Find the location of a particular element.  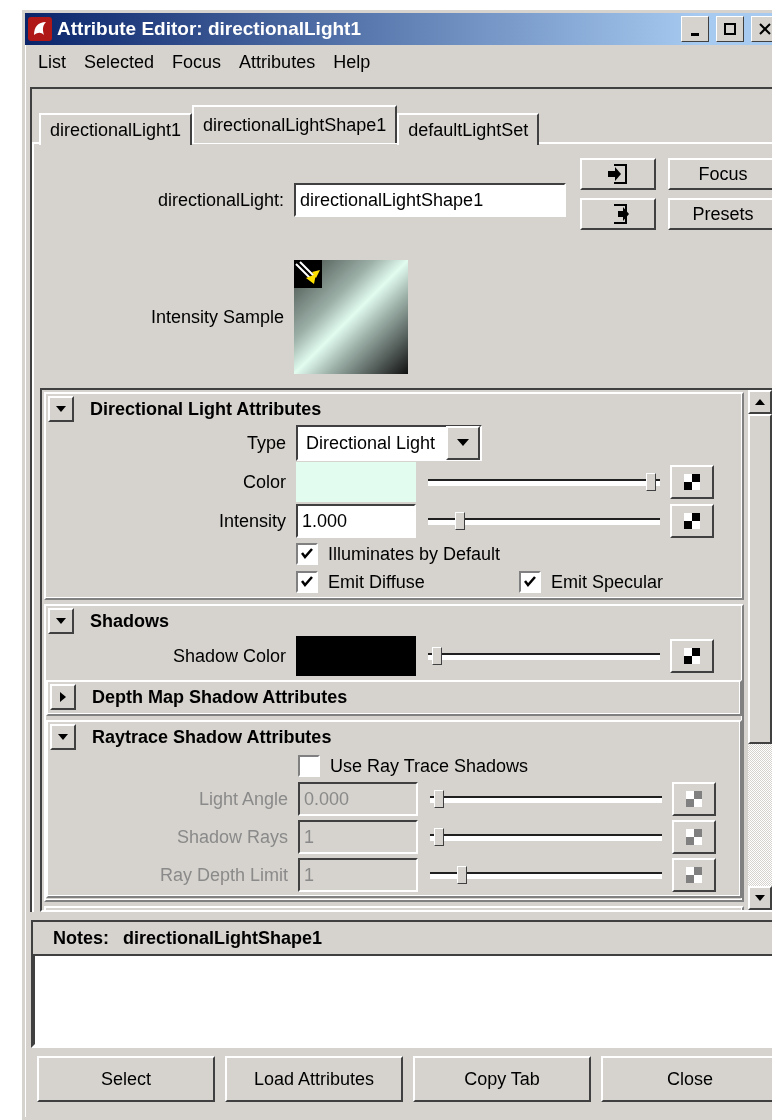

tab: defaultLightSet is located at coordinates (468, 129).